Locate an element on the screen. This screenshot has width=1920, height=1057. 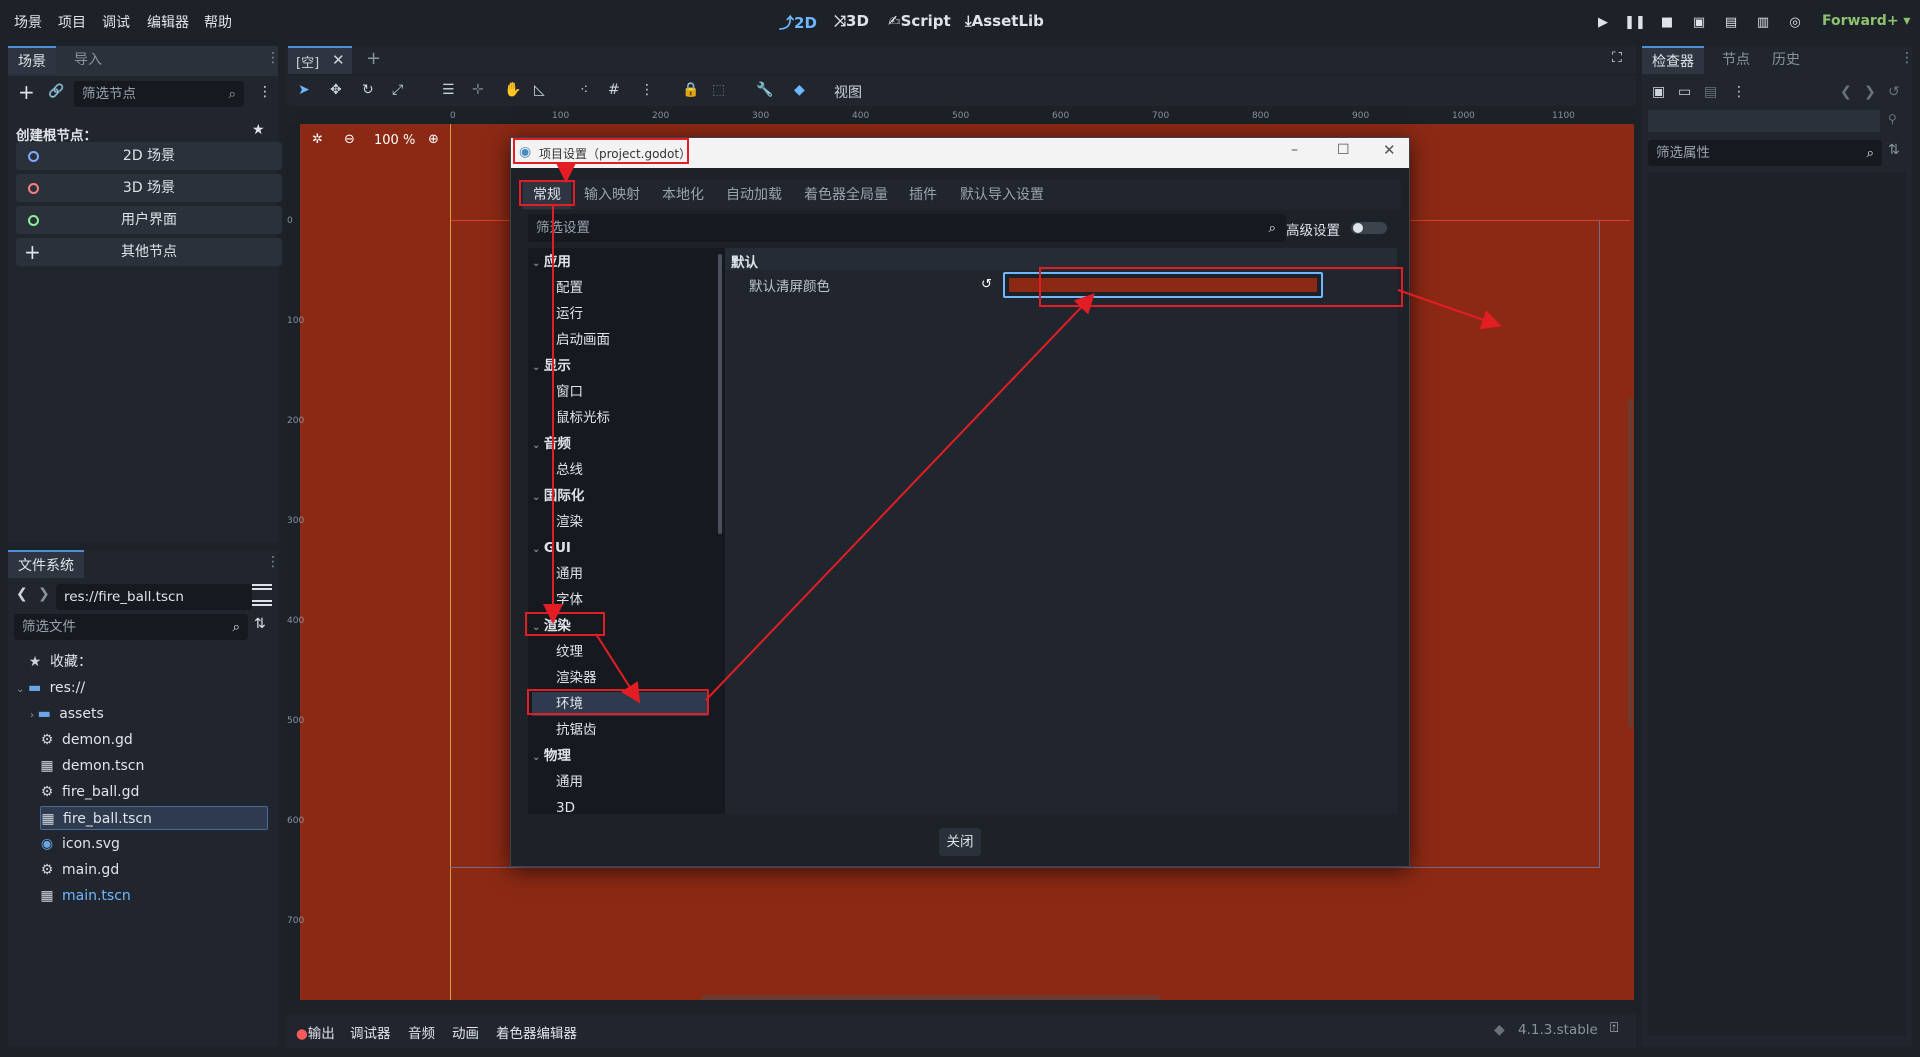
forward-icon: ❯ is located at coordinates (44, 594).